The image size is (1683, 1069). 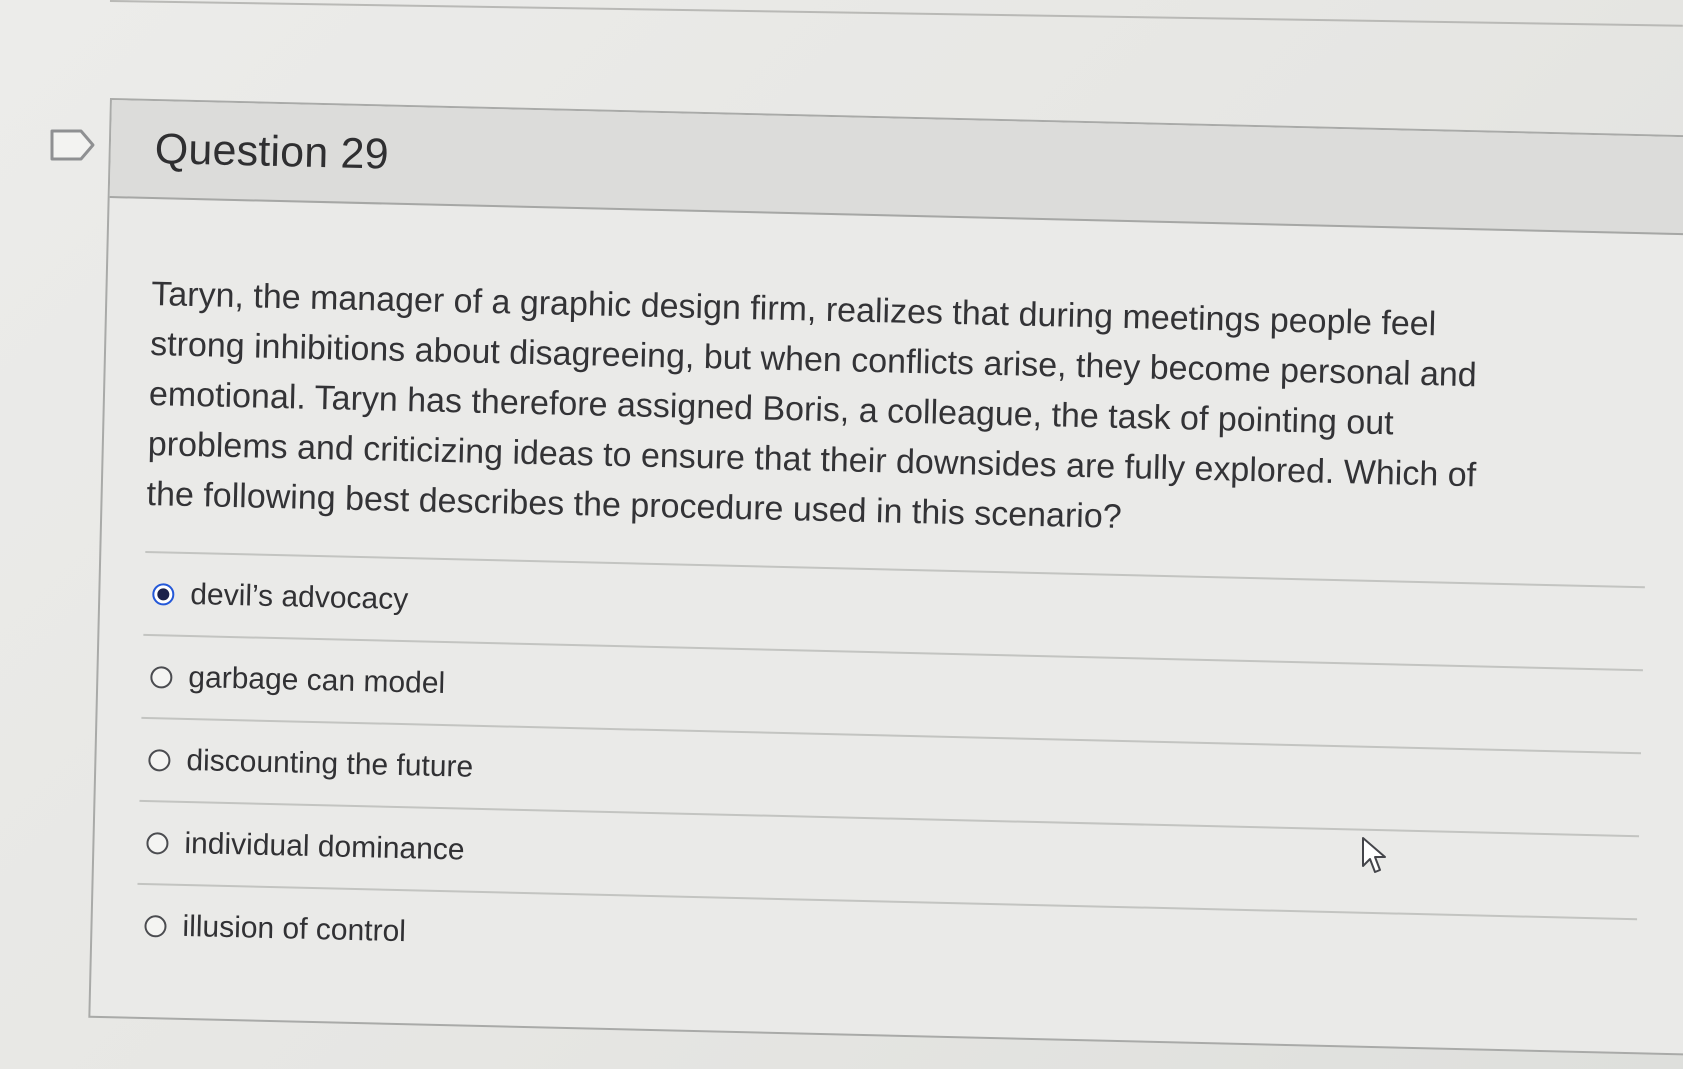 What do you see at coordinates (272, 152) in the screenshot?
I see `question-title: Question 29` at bounding box center [272, 152].